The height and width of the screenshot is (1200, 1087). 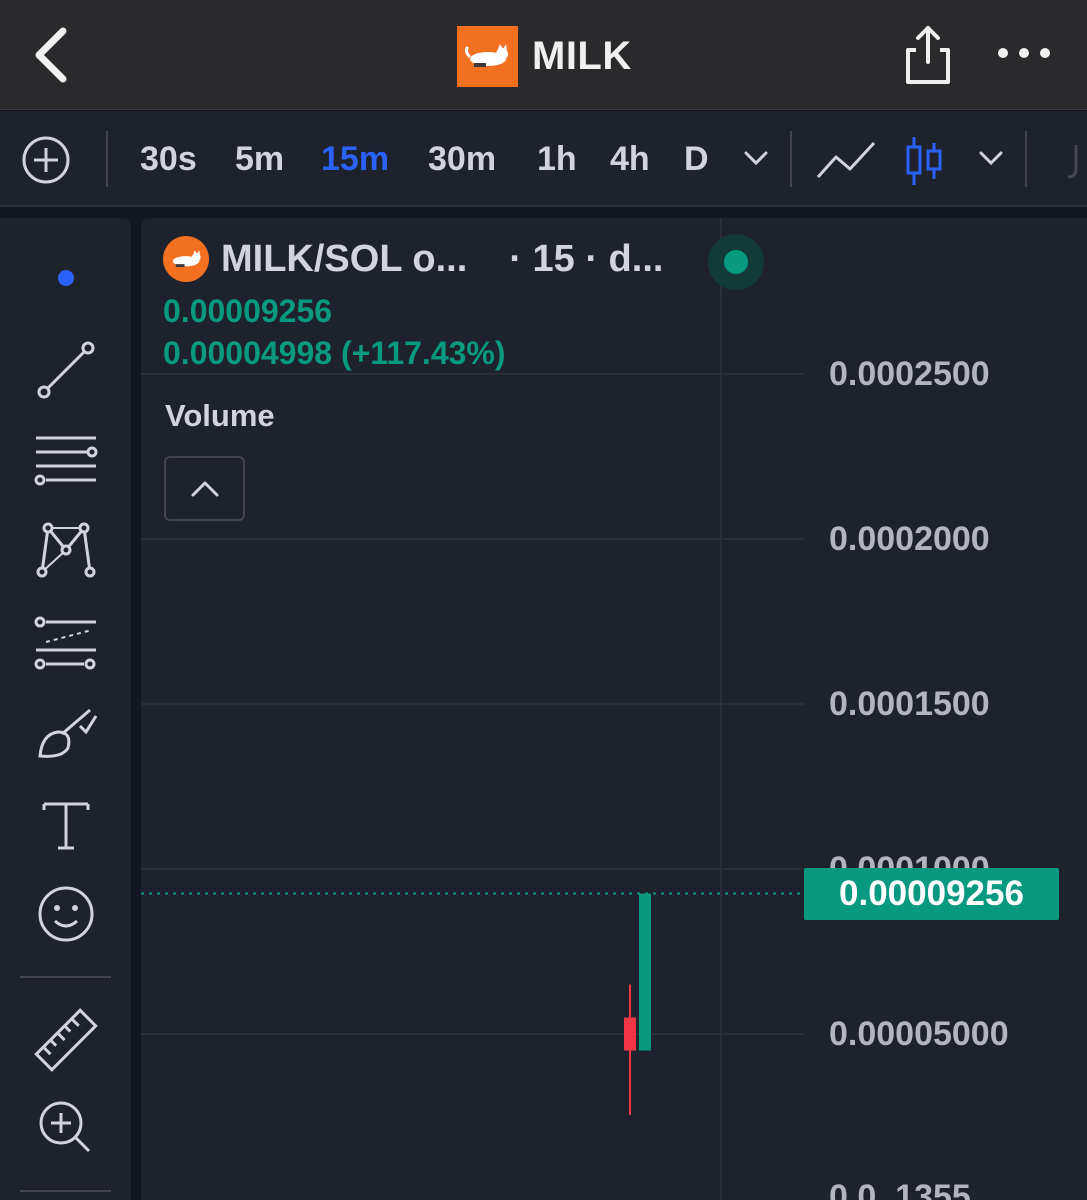 I want to click on line-chart-icon, so click(x=846, y=160).